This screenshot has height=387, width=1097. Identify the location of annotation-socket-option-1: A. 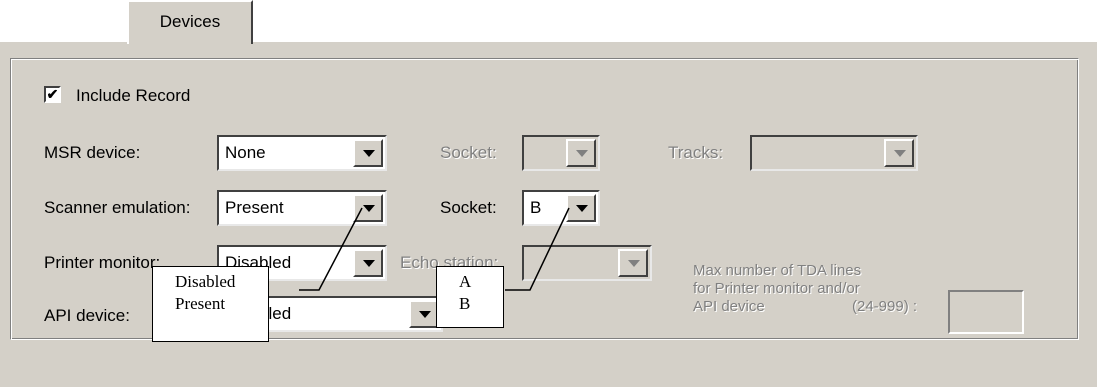
(465, 281).